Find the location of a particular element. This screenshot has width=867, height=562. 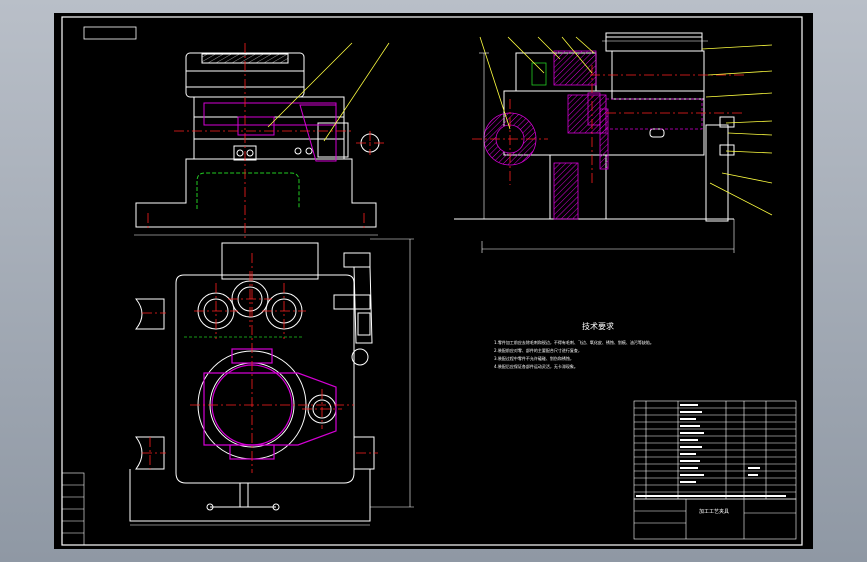

parts-list-table is located at coordinates (715, 450).